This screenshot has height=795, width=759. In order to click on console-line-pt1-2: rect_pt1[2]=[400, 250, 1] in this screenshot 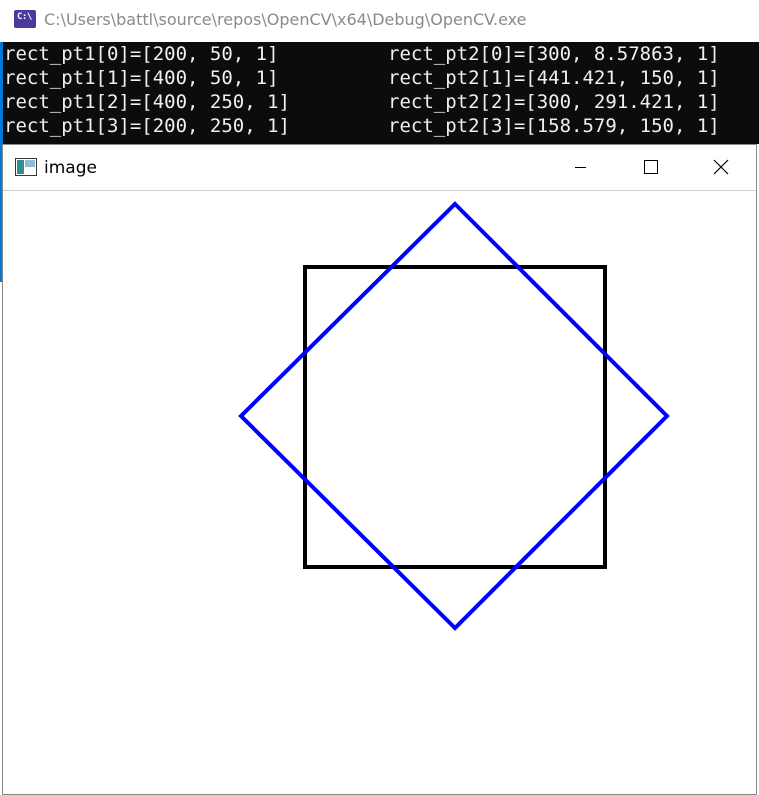, I will do `click(147, 102)`.